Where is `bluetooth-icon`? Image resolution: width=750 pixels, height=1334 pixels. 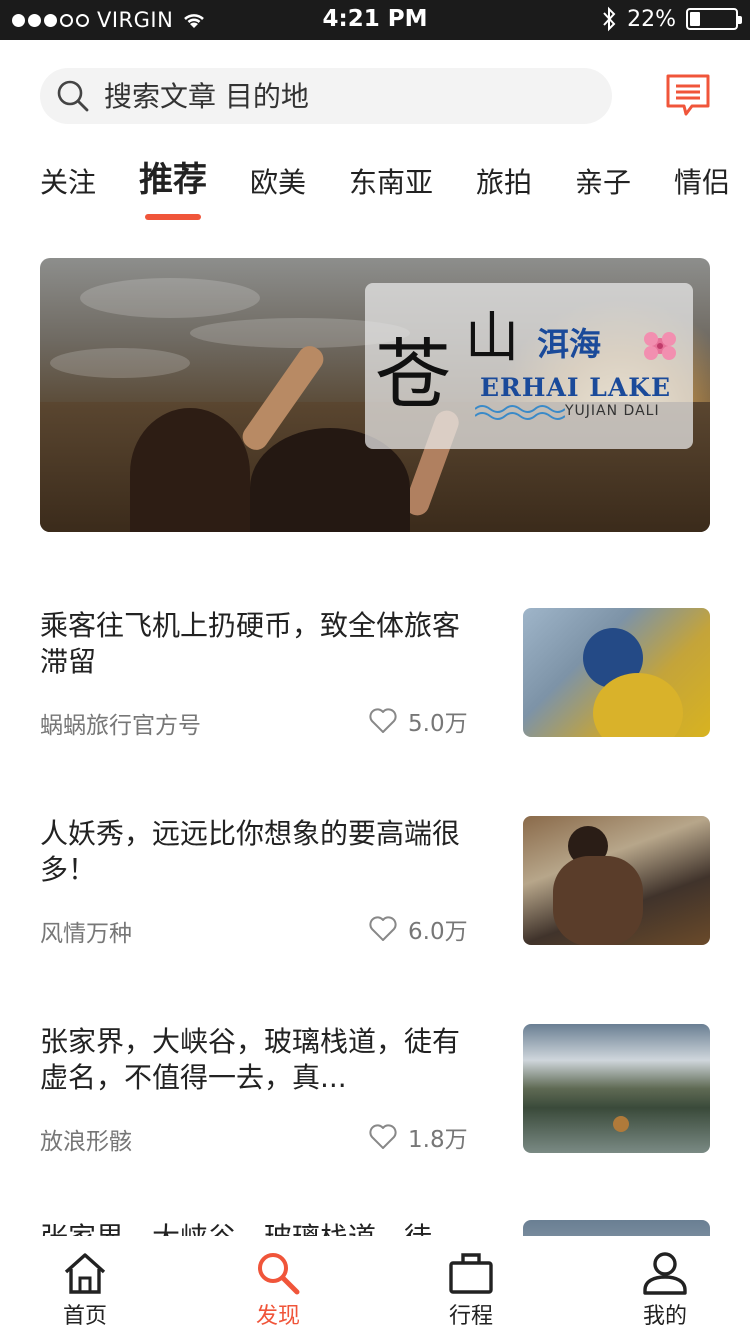
bluetooth-icon is located at coordinates (609, 19).